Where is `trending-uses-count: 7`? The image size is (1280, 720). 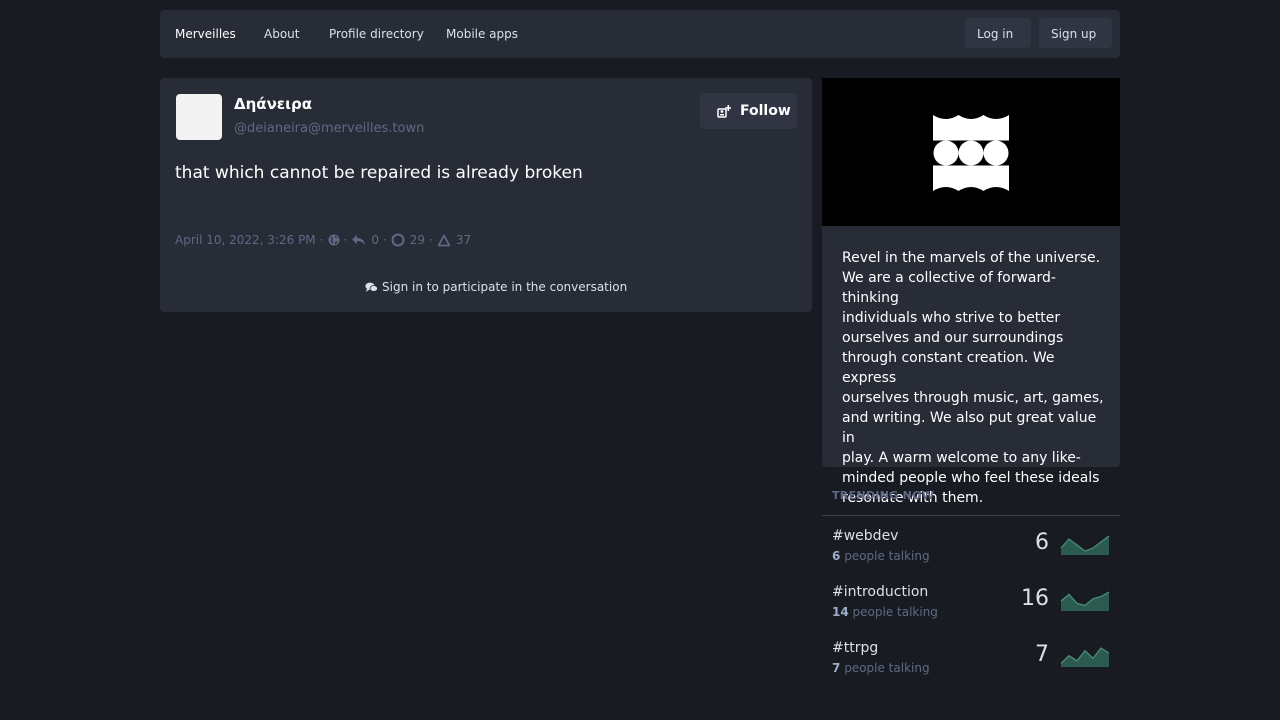
trending-uses-count: 7 is located at coordinates (1042, 654).